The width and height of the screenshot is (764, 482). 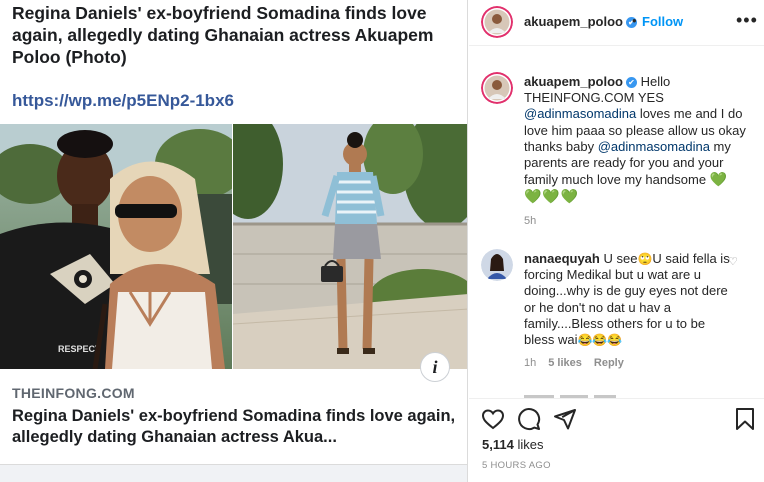 I want to click on post-username: akuapem_poloo ✔, so click(x=580, y=21).